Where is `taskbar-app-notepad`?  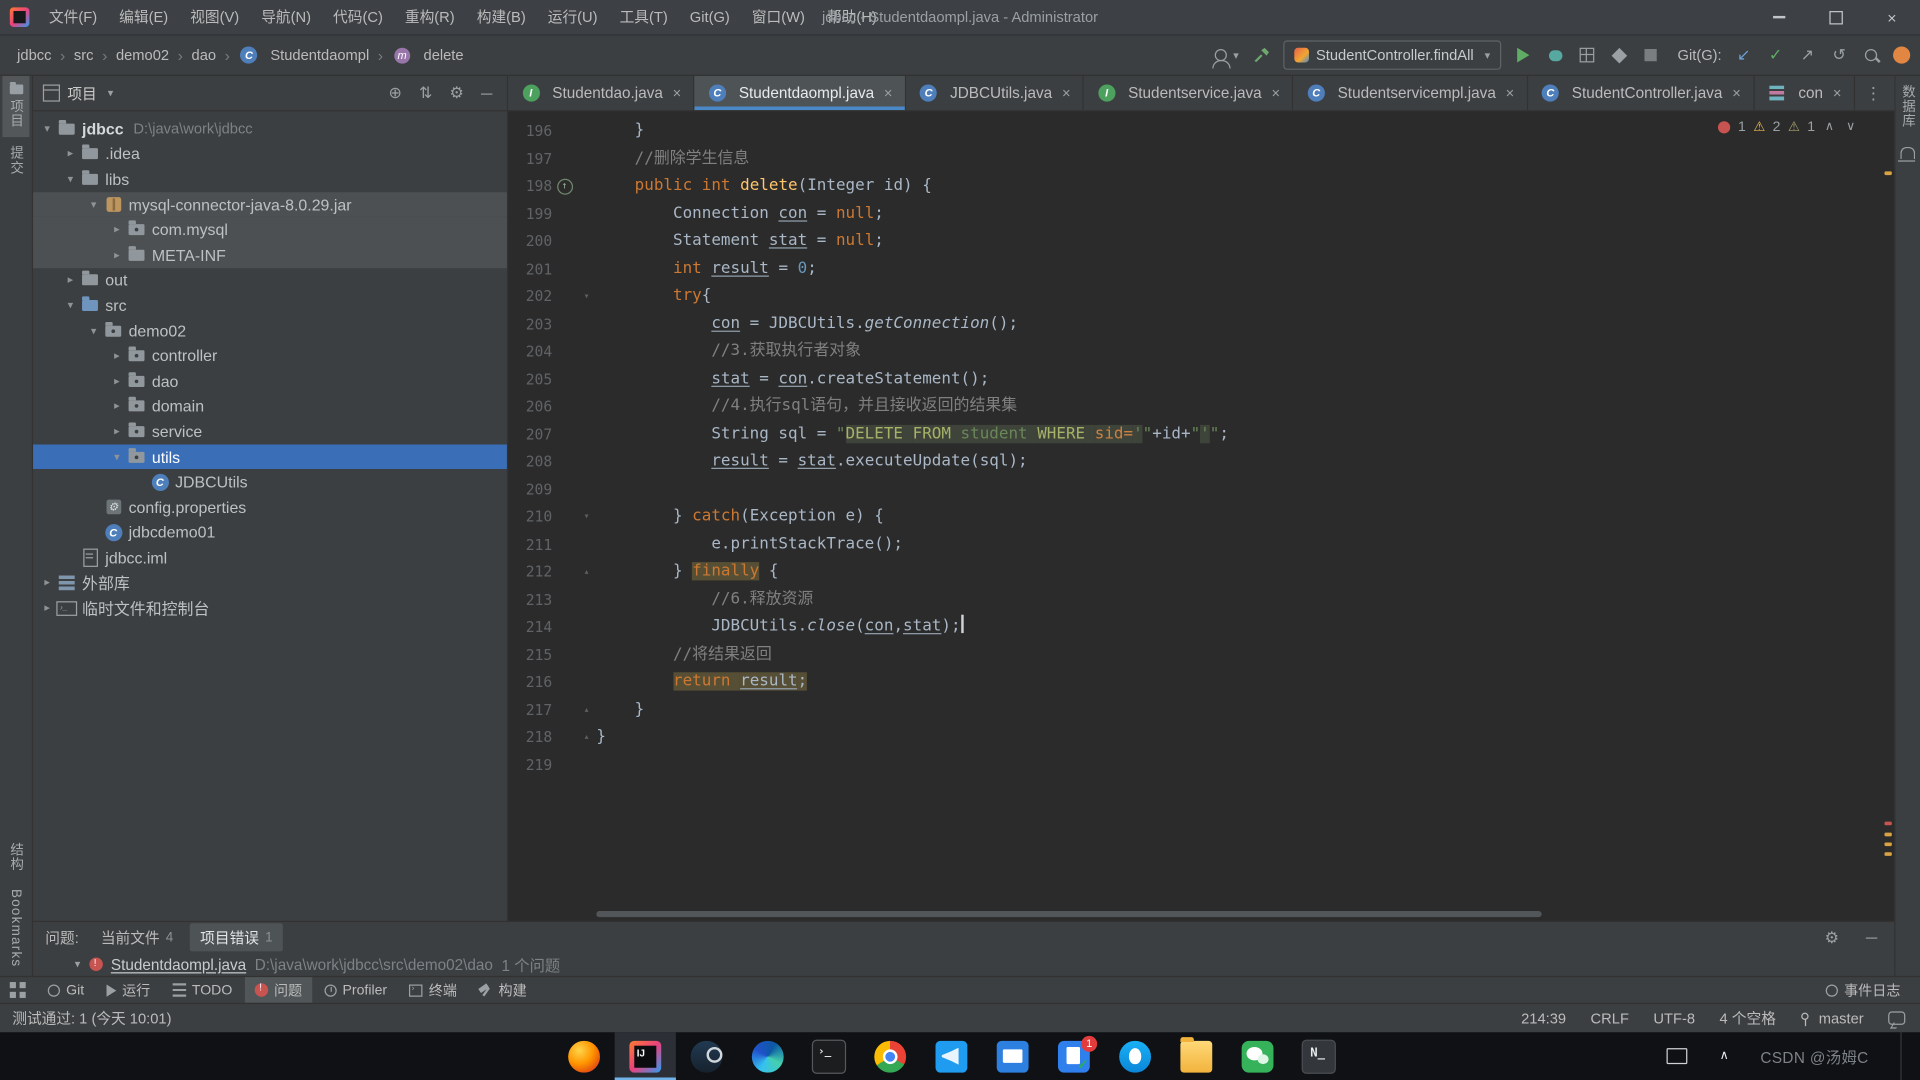
taskbar-app-notepad is located at coordinates (1318, 1056).